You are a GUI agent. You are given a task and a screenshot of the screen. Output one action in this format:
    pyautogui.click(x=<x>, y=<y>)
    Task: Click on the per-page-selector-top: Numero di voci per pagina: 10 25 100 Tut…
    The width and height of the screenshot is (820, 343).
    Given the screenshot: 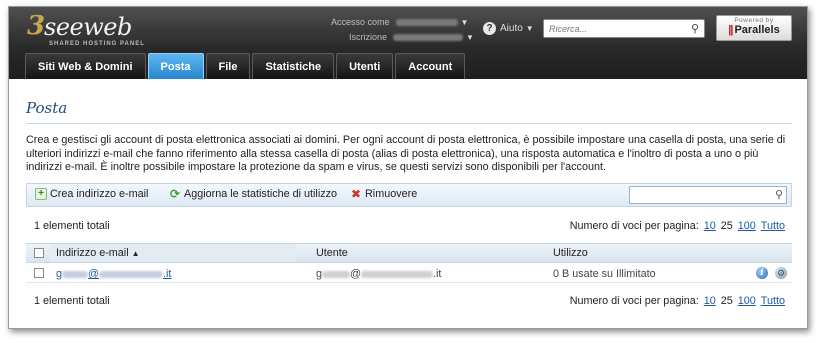 What is the action you would take?
    pyautogui.click(x=677, y=226)
    